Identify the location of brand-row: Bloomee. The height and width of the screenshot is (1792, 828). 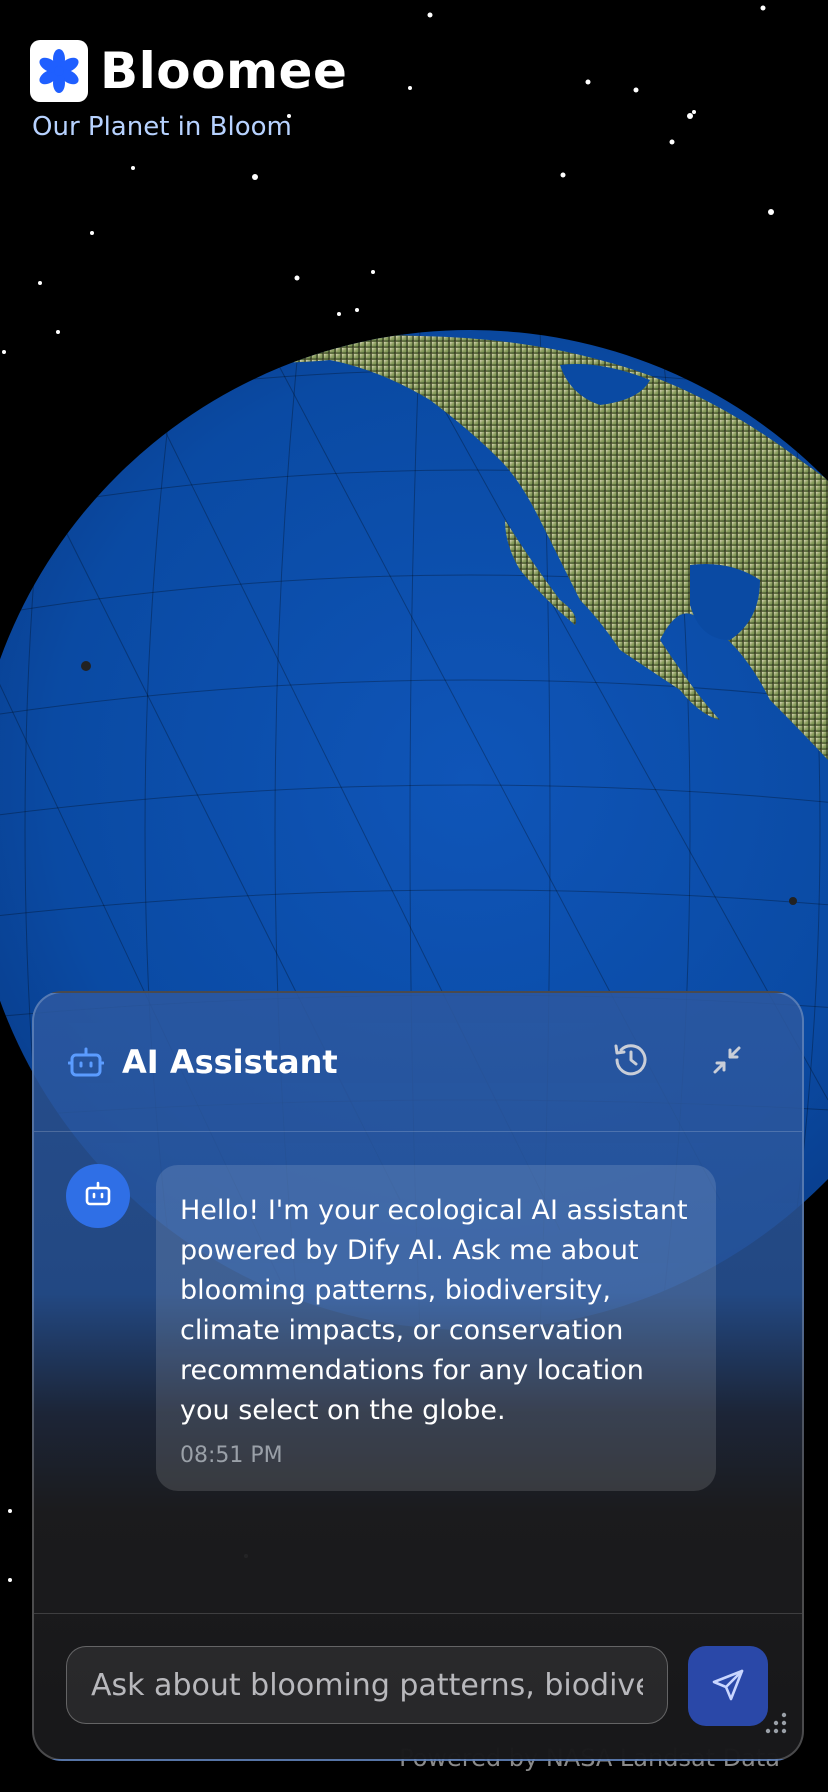
(188, 71).